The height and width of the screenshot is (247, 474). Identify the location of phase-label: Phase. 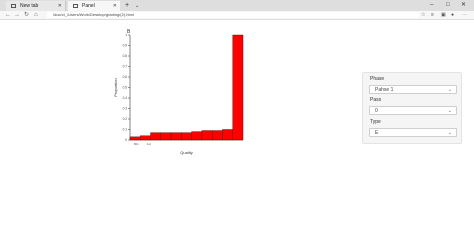
(377, 79).